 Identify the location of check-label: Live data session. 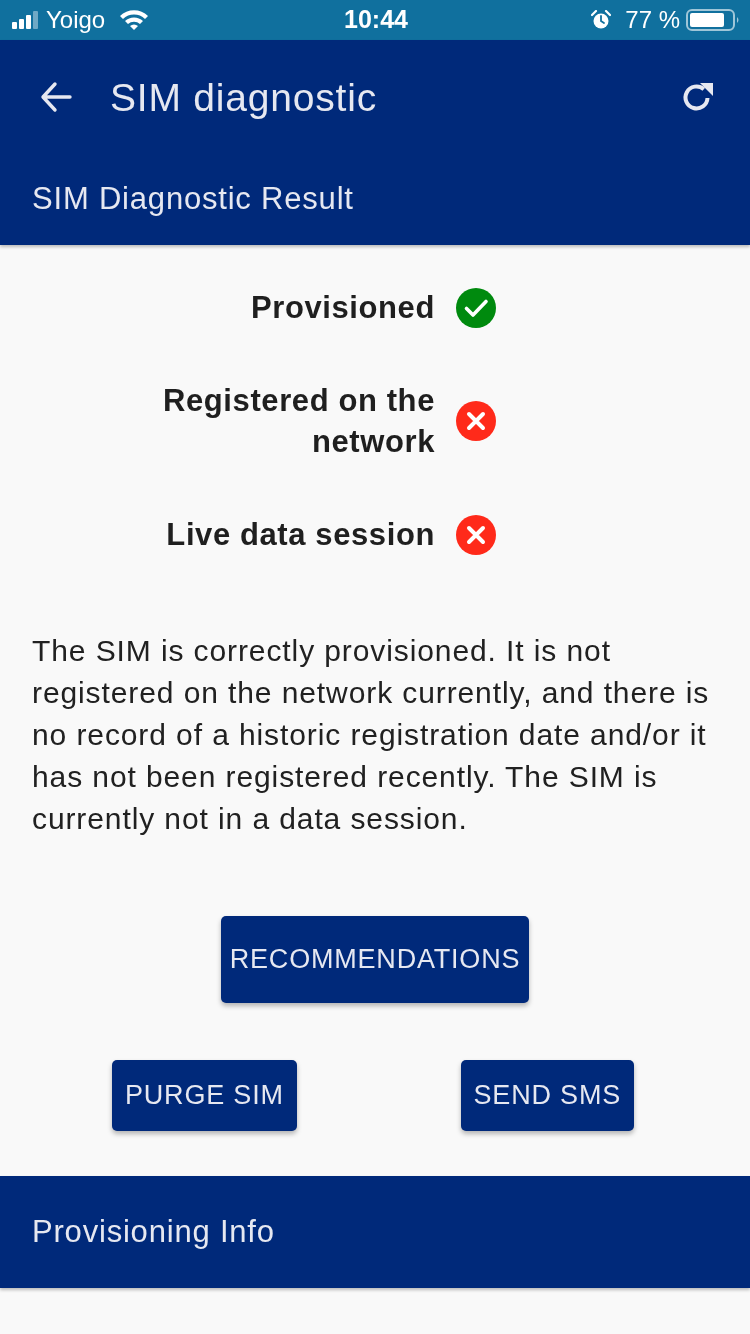
(300, 535).